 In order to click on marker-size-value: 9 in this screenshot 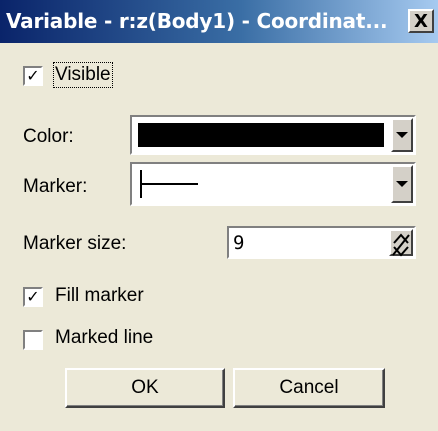, I will do `click(239, 243)`.